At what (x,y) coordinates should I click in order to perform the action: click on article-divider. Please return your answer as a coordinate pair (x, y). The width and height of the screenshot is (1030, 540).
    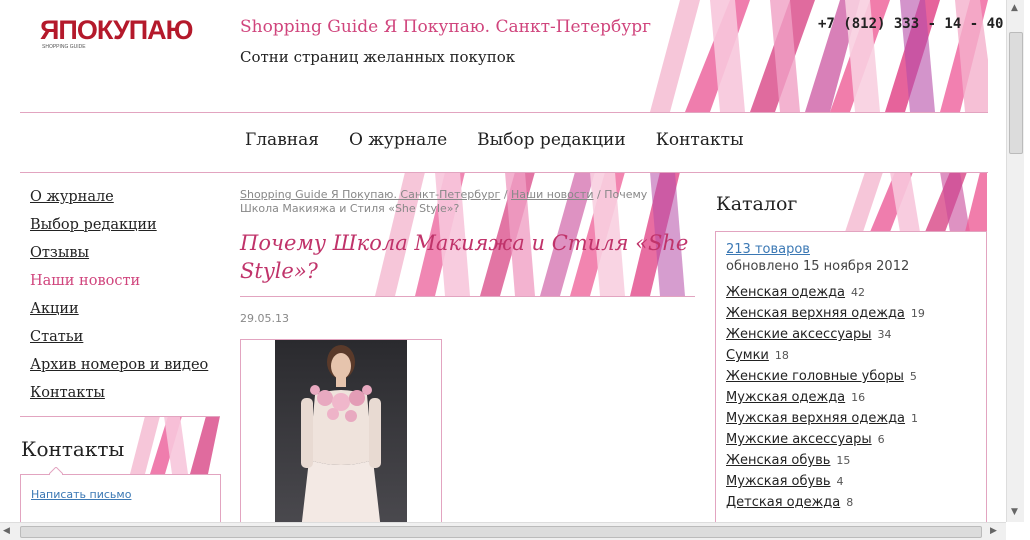
    Looking at the image, I should click on (467, 296).